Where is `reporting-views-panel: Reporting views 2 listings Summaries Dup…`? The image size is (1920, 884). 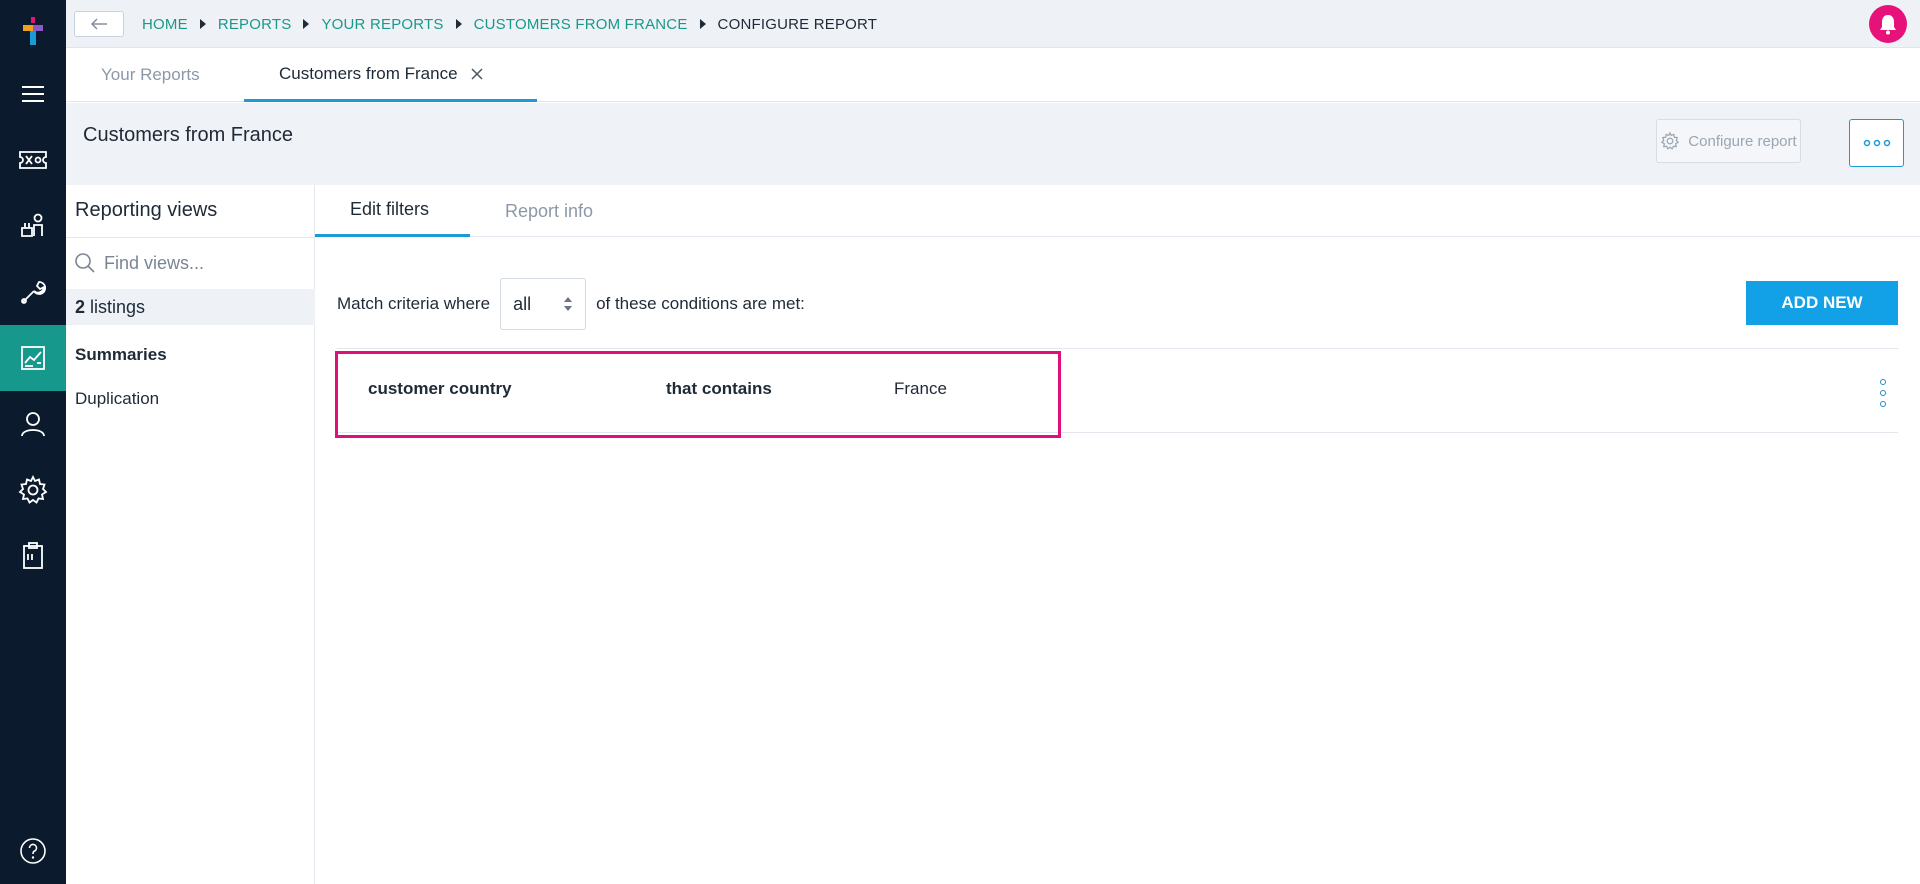
reporting-views-panel: Reporting views 2 listings Summaries Dup… is located at coordinates (190, 534).